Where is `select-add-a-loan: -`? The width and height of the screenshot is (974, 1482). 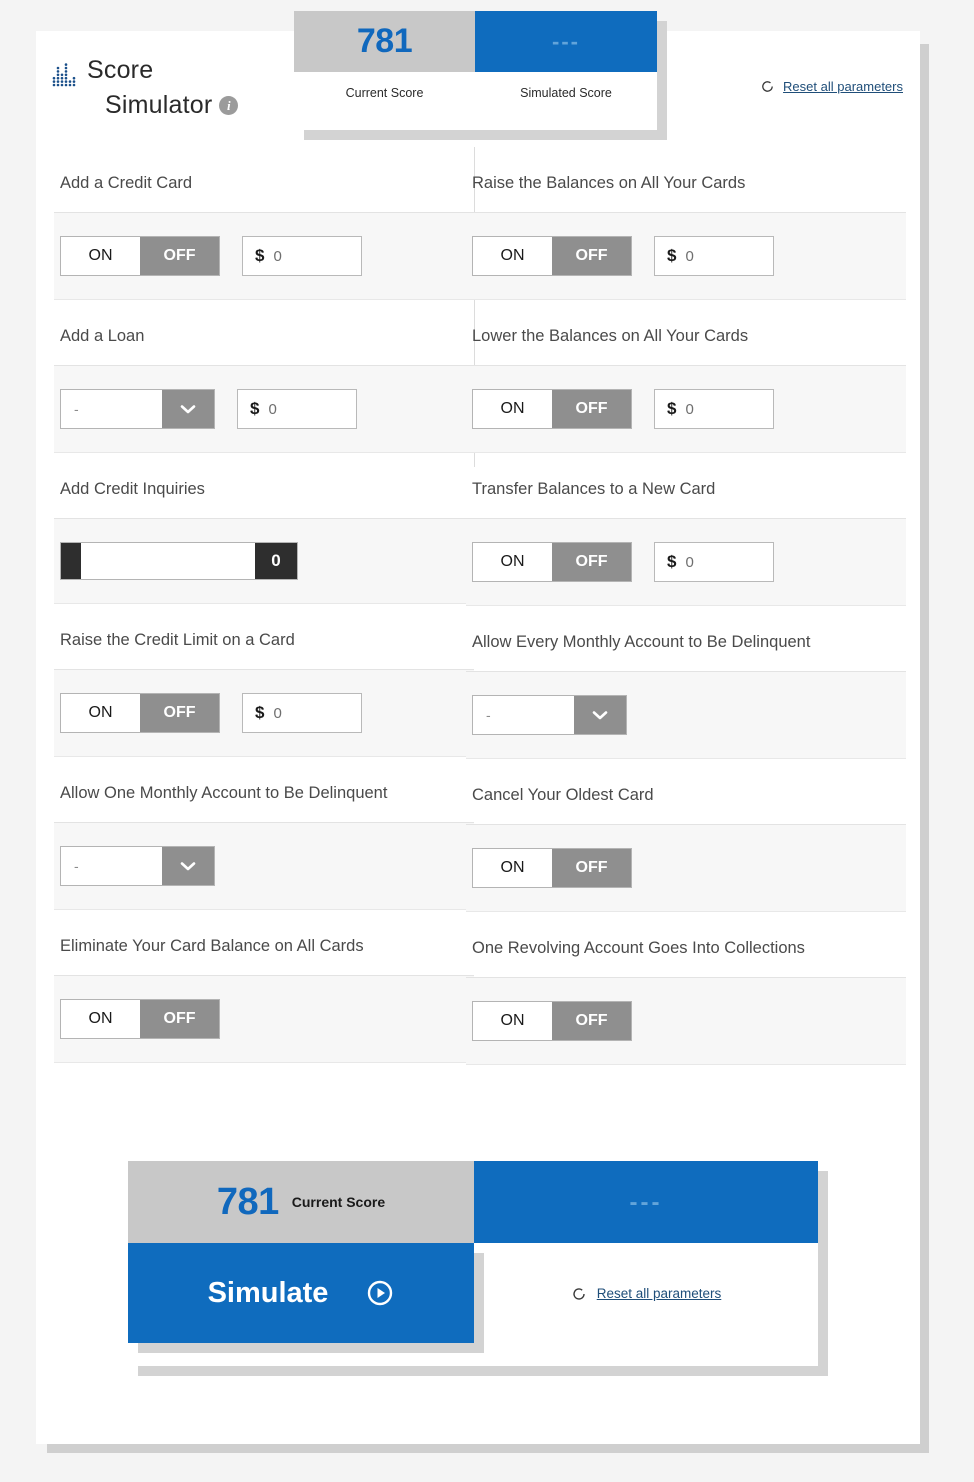 select-add-a-loan: - is located at coordinates (137, 409).